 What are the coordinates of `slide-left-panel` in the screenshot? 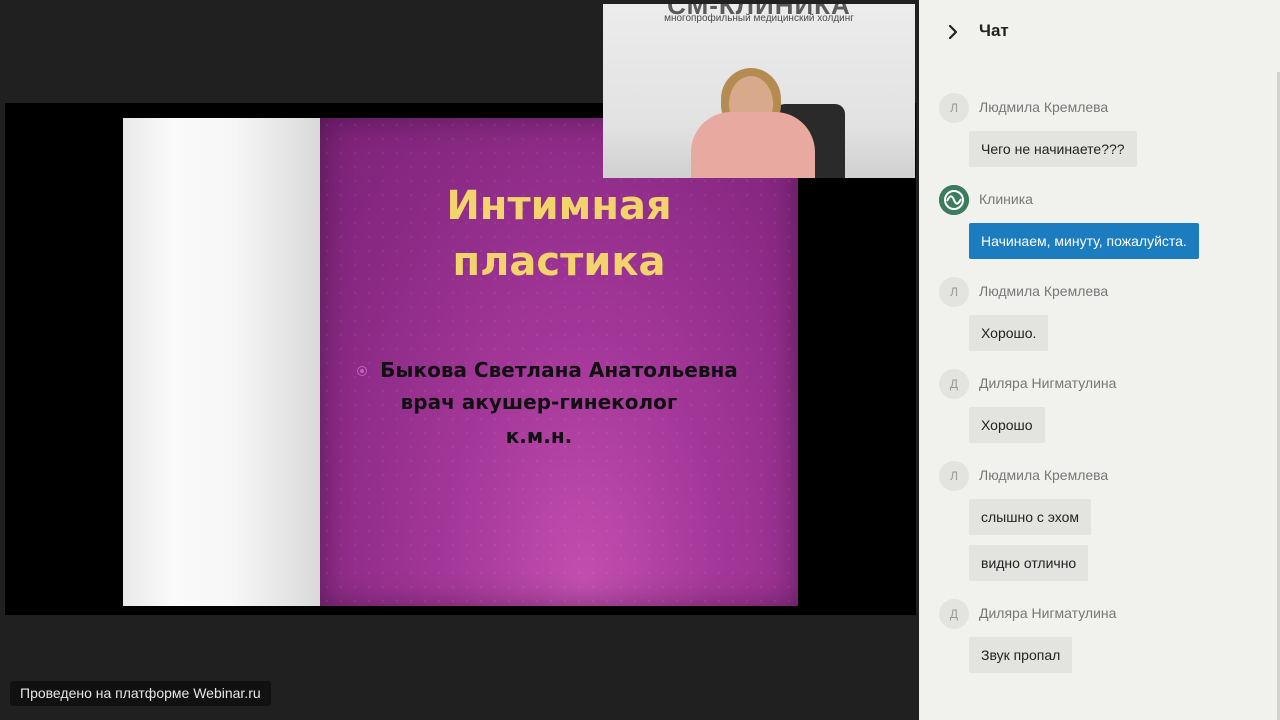 It's located at (221, 362).